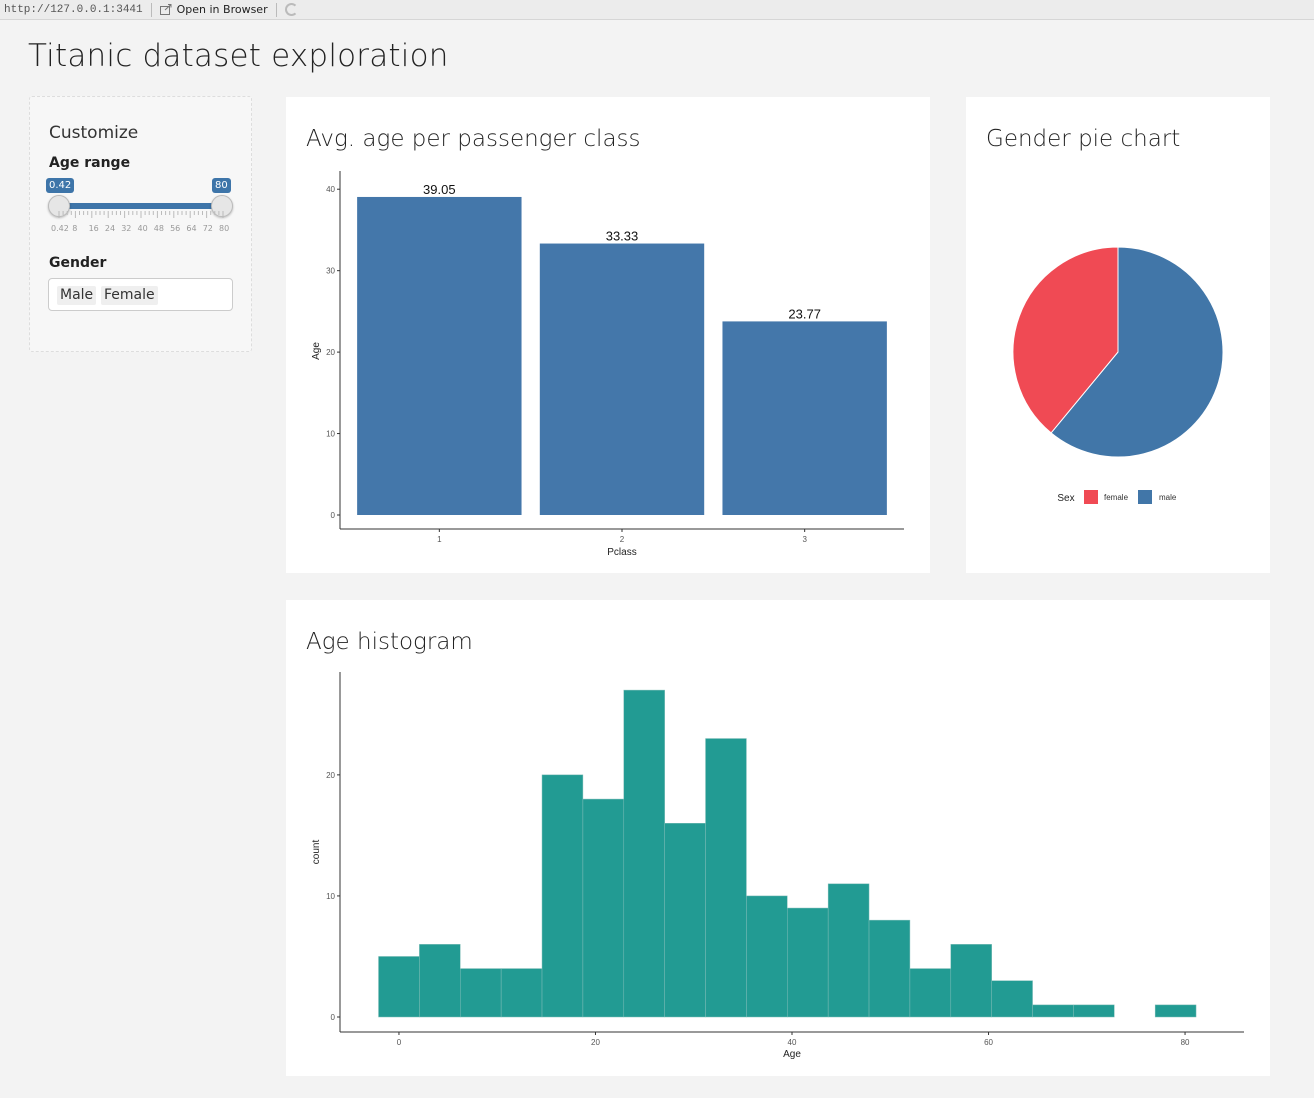 The width and height of the screenshot is (1314, 1098). What do you see at coordinates (595, 1042) in the screenshot?
I see `x-tick-label: 20` at bounding box center [595, 1042].